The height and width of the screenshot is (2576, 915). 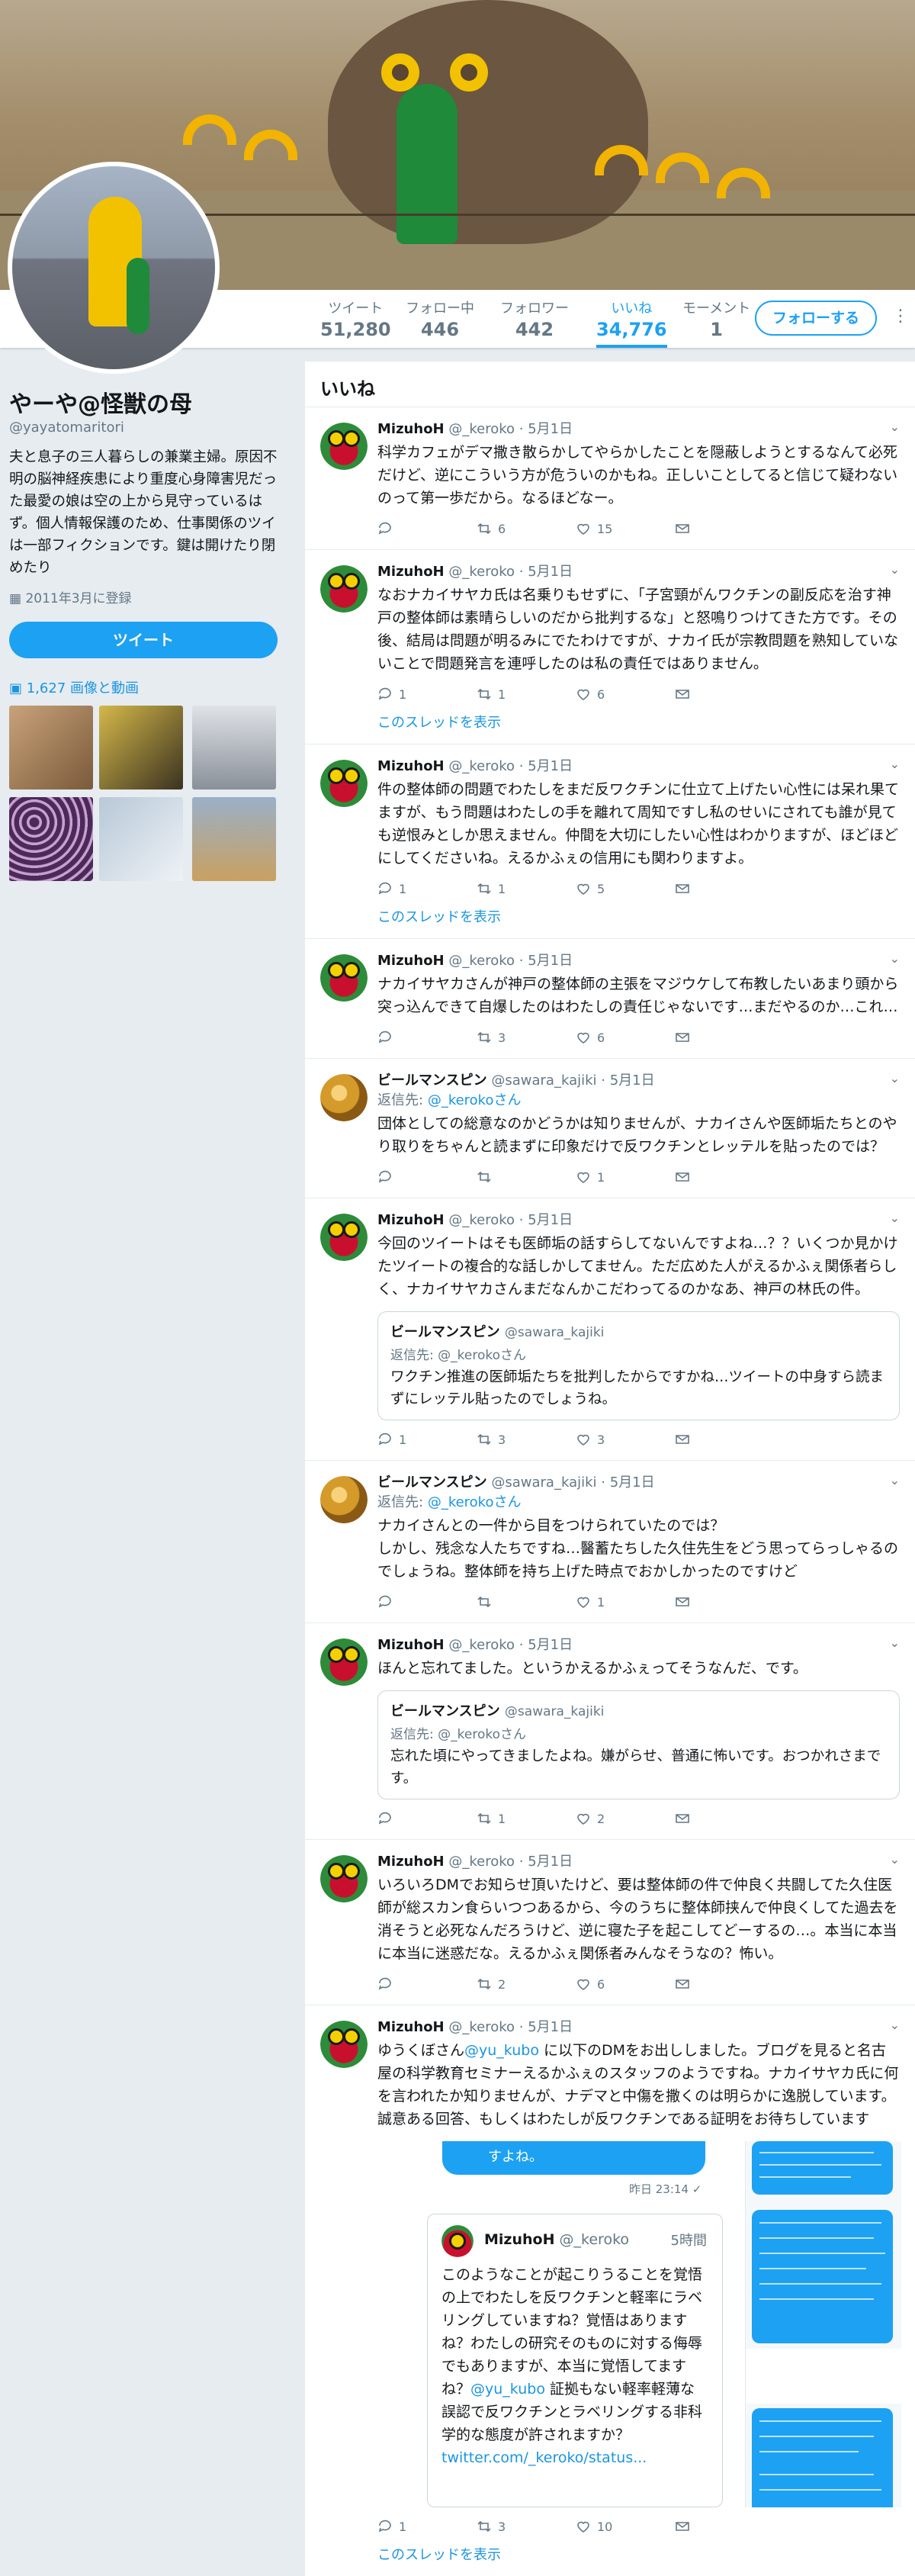 I want to click on more-options-icon: ⋮, so click(x=900, y=317).